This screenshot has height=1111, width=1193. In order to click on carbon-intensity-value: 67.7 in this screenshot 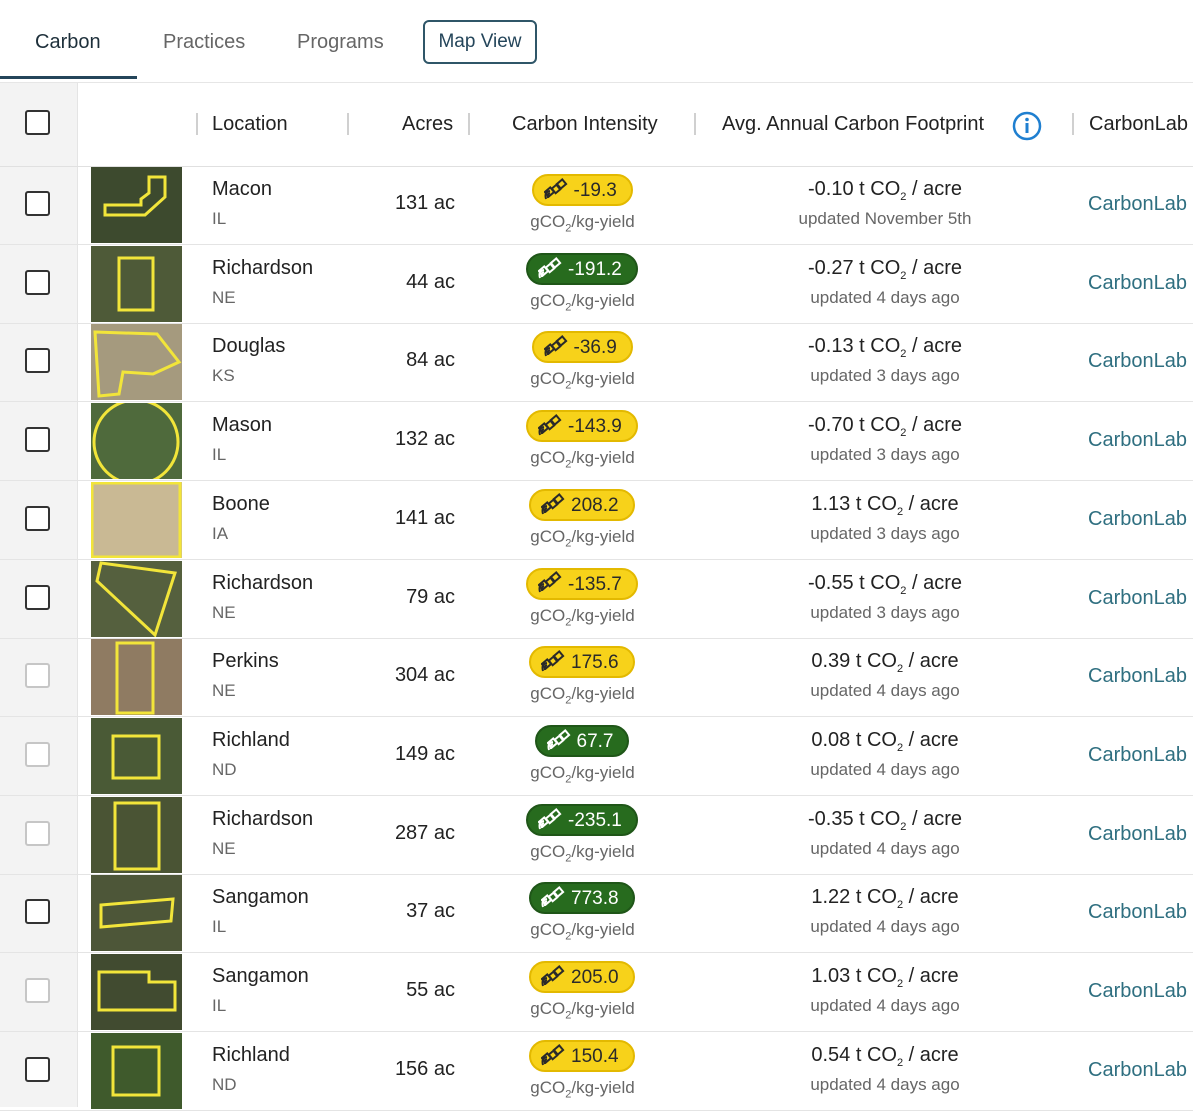, I will do `click(595, 741)`.